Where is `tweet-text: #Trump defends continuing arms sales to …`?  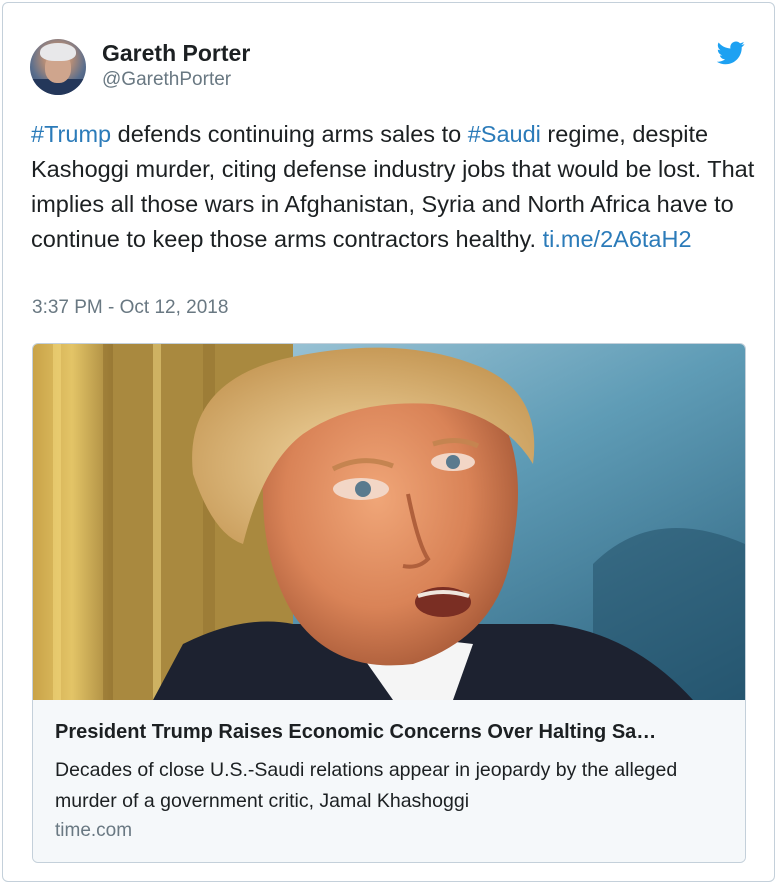
tweet-text: #Trump defends continuing arms sales to … is located at coordinates (393, 187).